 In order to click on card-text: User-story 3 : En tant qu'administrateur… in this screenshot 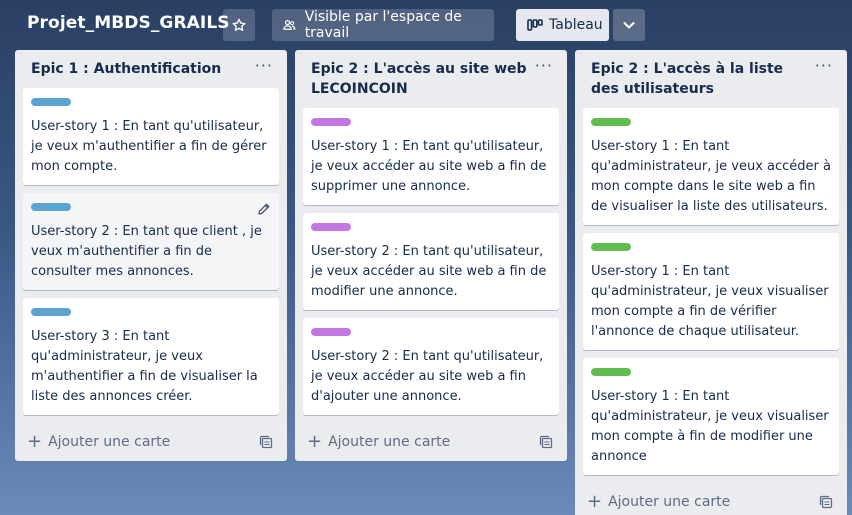, I will do `click(144, 366)`.